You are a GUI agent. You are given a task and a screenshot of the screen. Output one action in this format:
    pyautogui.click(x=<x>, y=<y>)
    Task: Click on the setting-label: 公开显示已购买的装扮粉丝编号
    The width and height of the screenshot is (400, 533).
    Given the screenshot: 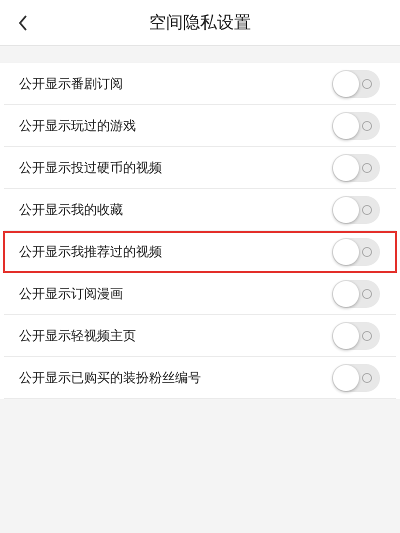 What is the action you would take?
    pyautogui.click(x=110, y=378)
    